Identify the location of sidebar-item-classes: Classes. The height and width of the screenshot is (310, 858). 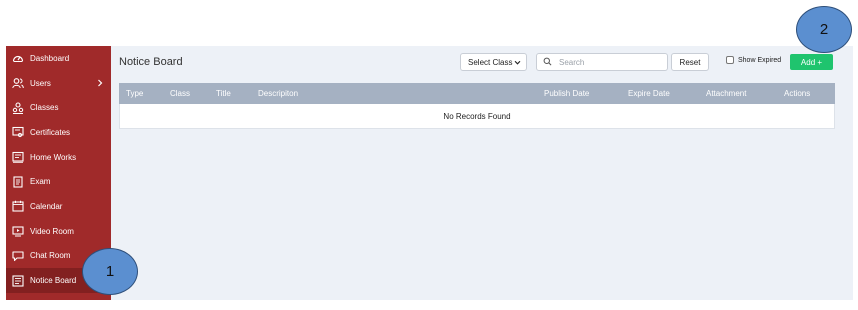
(58, 107).